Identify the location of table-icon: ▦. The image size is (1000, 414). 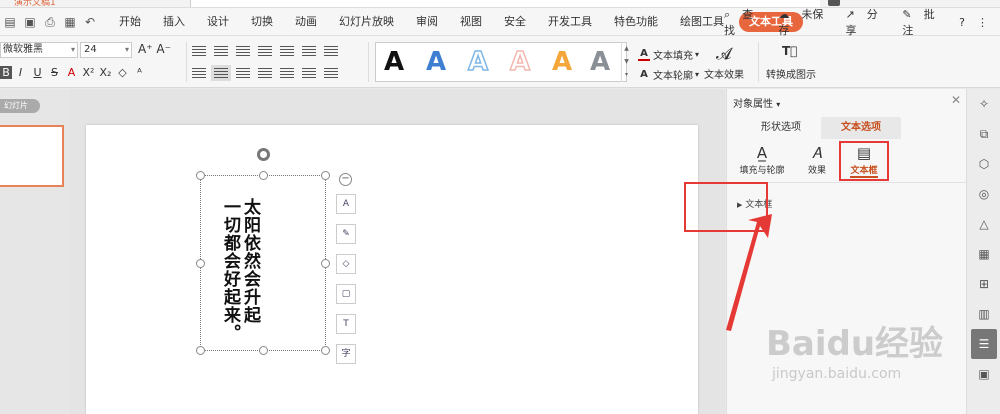
(983, 254).